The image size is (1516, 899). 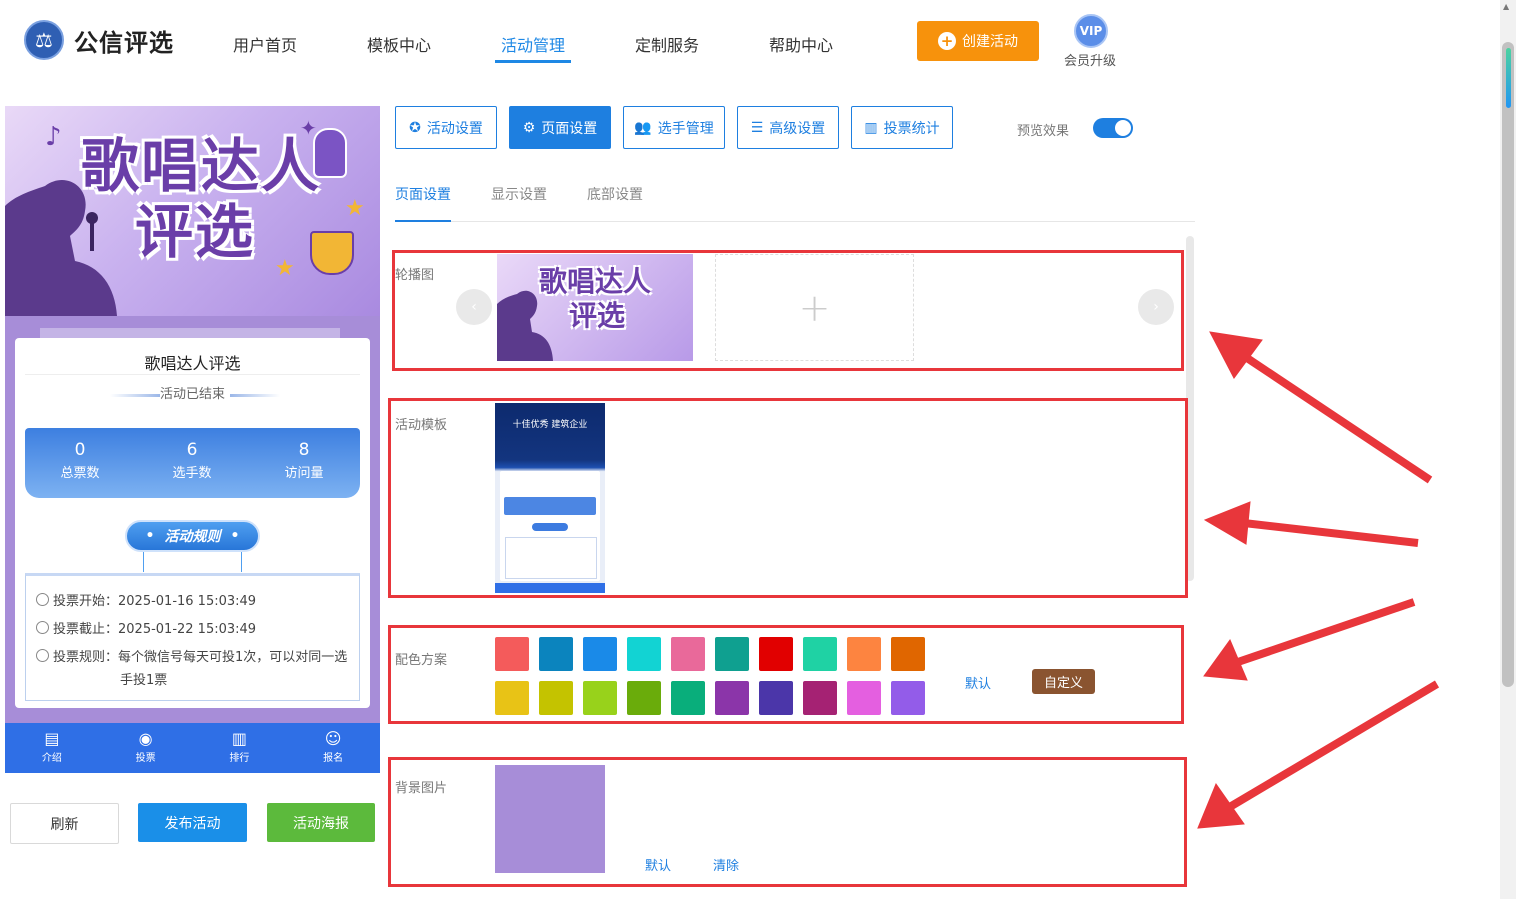 I want to click on tab-signup: ☺ 报名, so click(x=333, y=748).